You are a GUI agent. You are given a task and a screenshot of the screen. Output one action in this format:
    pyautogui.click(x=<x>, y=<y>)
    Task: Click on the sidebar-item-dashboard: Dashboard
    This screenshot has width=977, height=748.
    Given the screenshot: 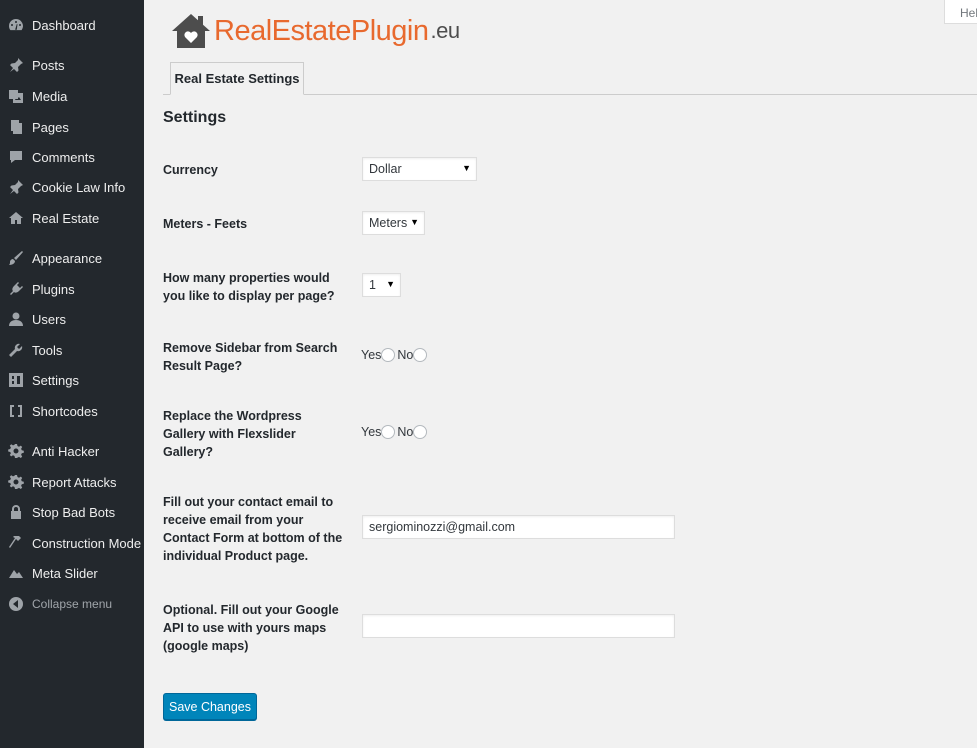 What is the action you would take?
    pyautogui.click(x=72, y=25)
    